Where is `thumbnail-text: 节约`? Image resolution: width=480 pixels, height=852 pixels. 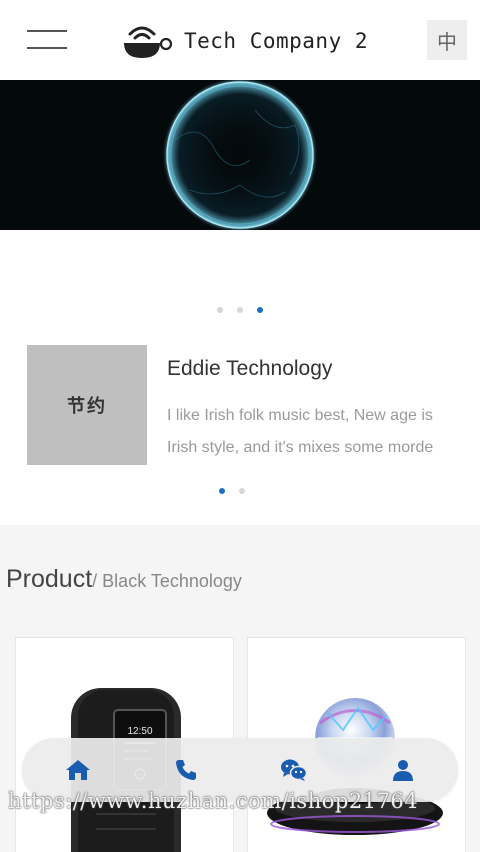 thumbnail-text: 节约 is located at coordinates (87, 406).